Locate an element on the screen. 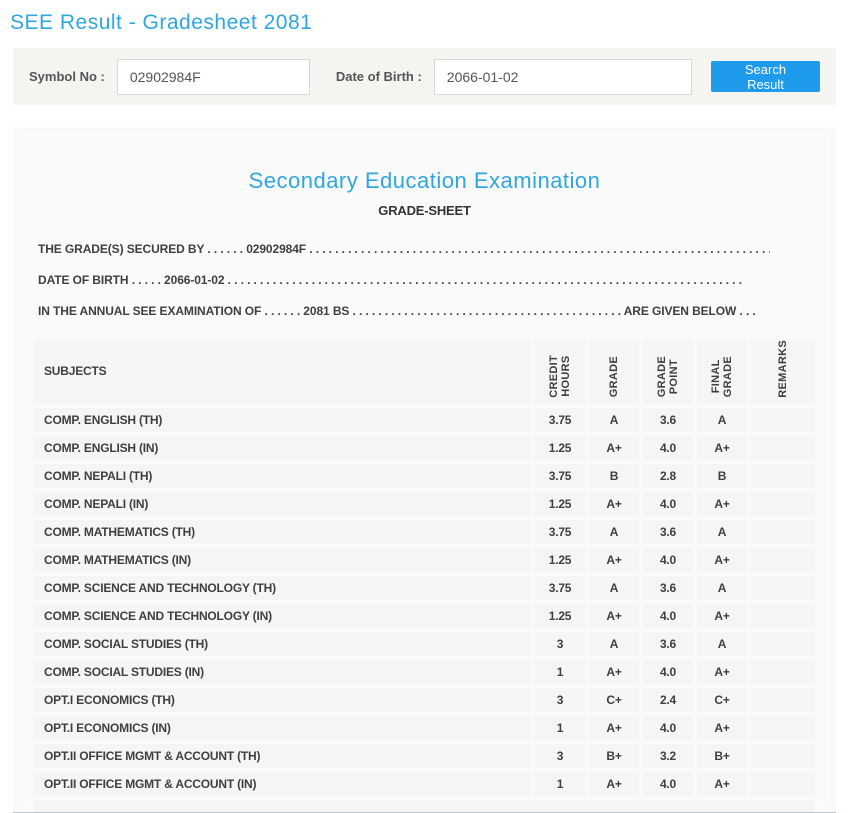  date-of-birth-input is located at coordinates (562, 76).